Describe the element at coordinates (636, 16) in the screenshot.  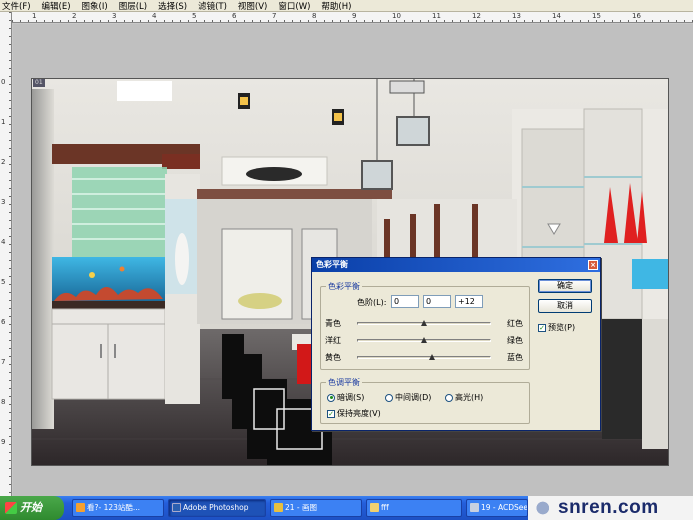
I see `ruler-tick-label: 16` at that location.